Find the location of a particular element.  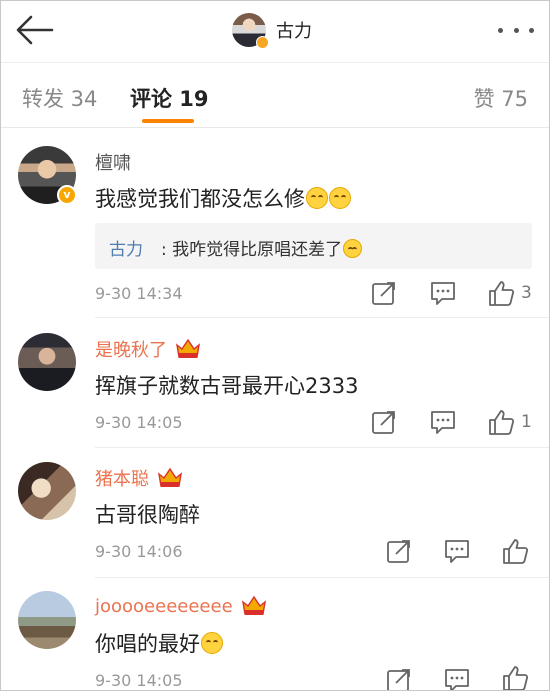

user-avatar is located at coordinates (250, 31).